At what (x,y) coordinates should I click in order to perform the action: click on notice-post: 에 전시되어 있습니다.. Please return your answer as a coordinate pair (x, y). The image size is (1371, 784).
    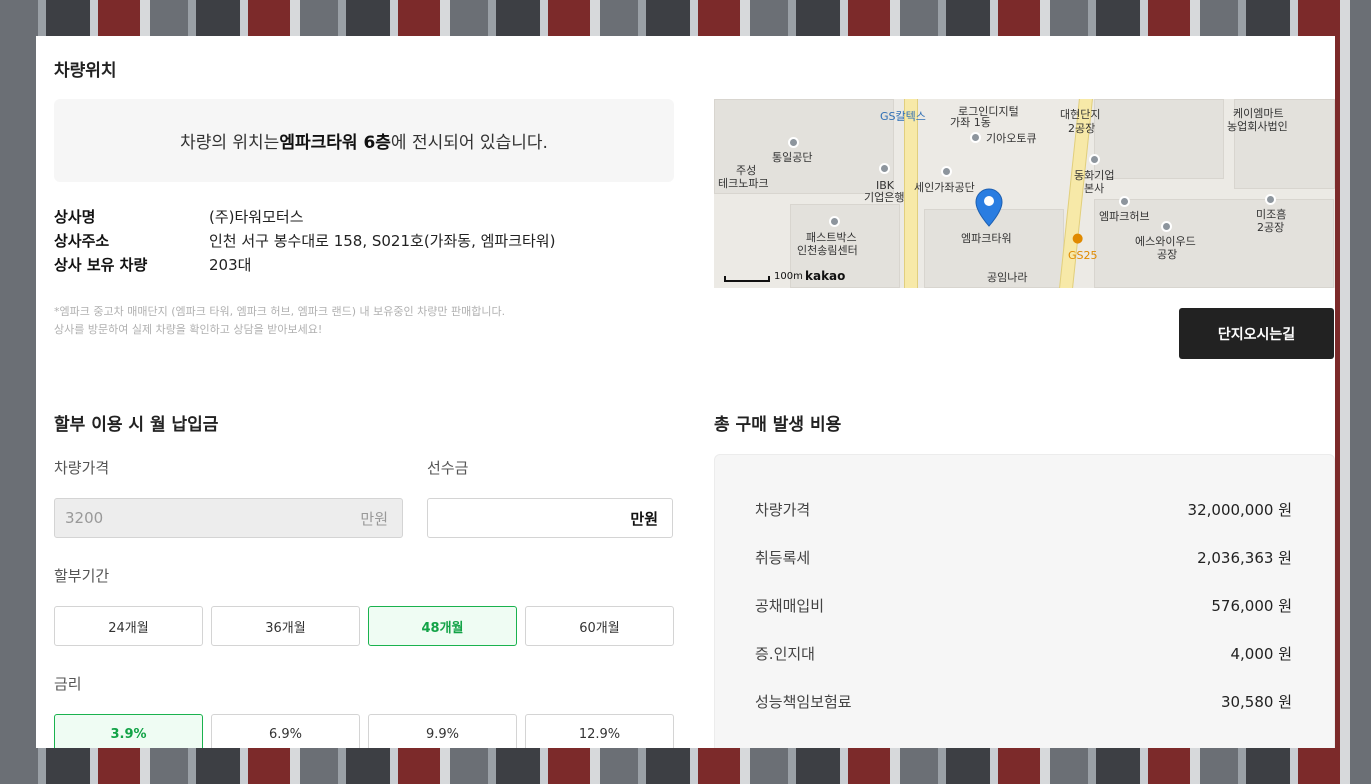
    Looking at the image, I should click on (469, 143).